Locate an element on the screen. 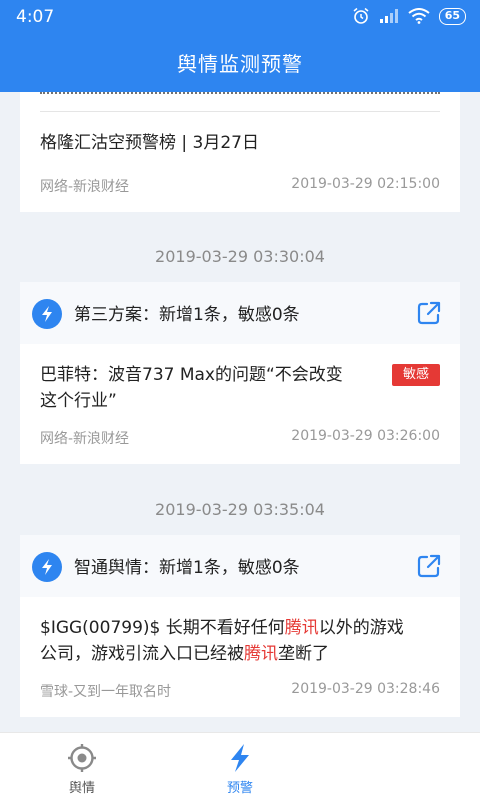  title-text: 垄断了 is located at coordinates (303, 654).